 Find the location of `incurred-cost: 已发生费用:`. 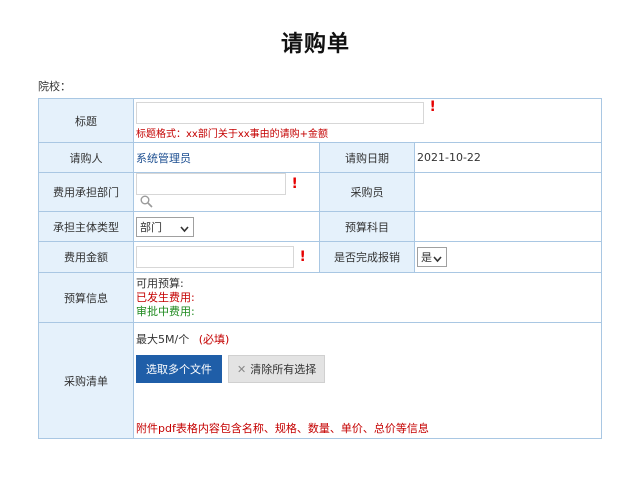

incurred-cost: 已发生费用: is located at coordinates (165, 297).